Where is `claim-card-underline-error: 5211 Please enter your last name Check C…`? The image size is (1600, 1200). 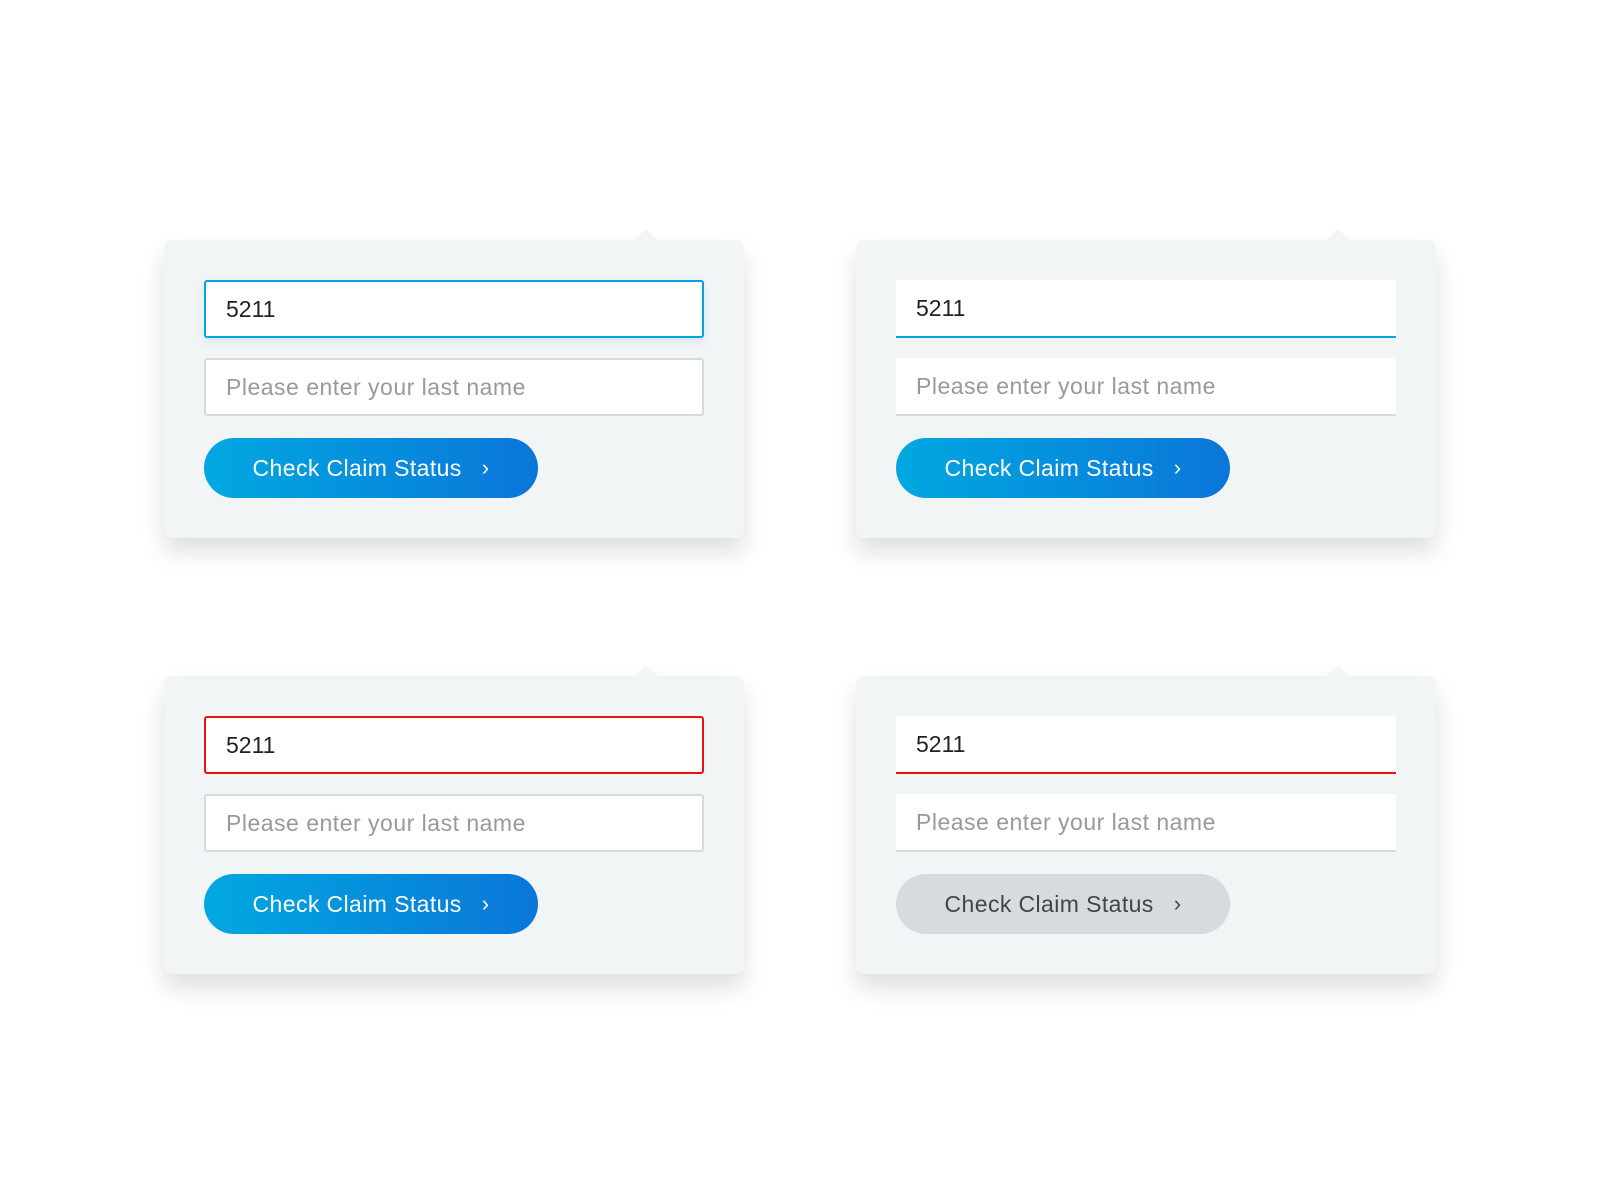 claim-card-underline-error: 5211 Please enter your last name Check C… is located at coordinates (1146, 819).